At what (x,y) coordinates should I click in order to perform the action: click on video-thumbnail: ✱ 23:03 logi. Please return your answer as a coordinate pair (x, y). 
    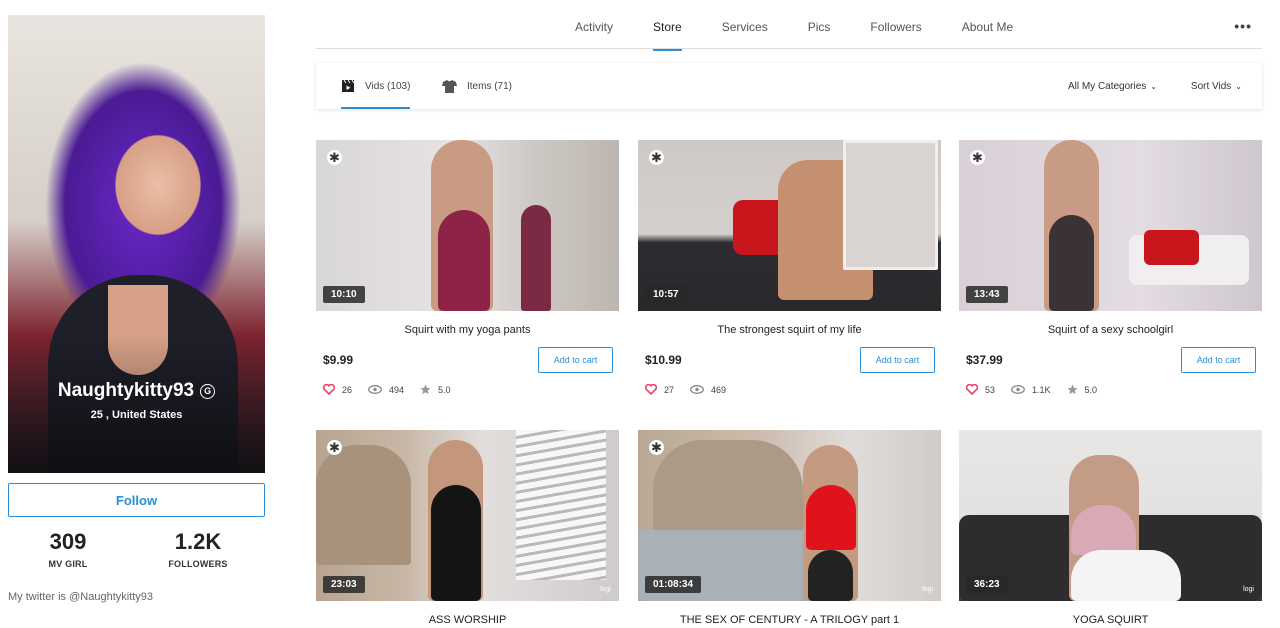
    Looking at the image, I should click on (467, 515).